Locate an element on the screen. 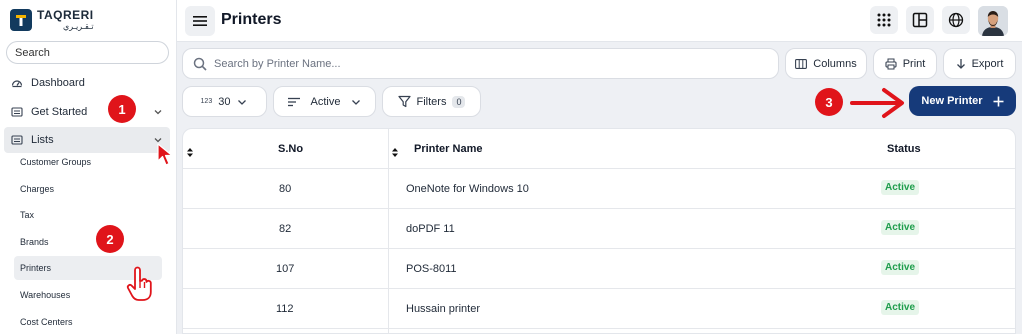 Image resolution: width=1022 pixels, height=334 pixels. sidebar-item-label: Dashboard is located at coordinates (58, 83).